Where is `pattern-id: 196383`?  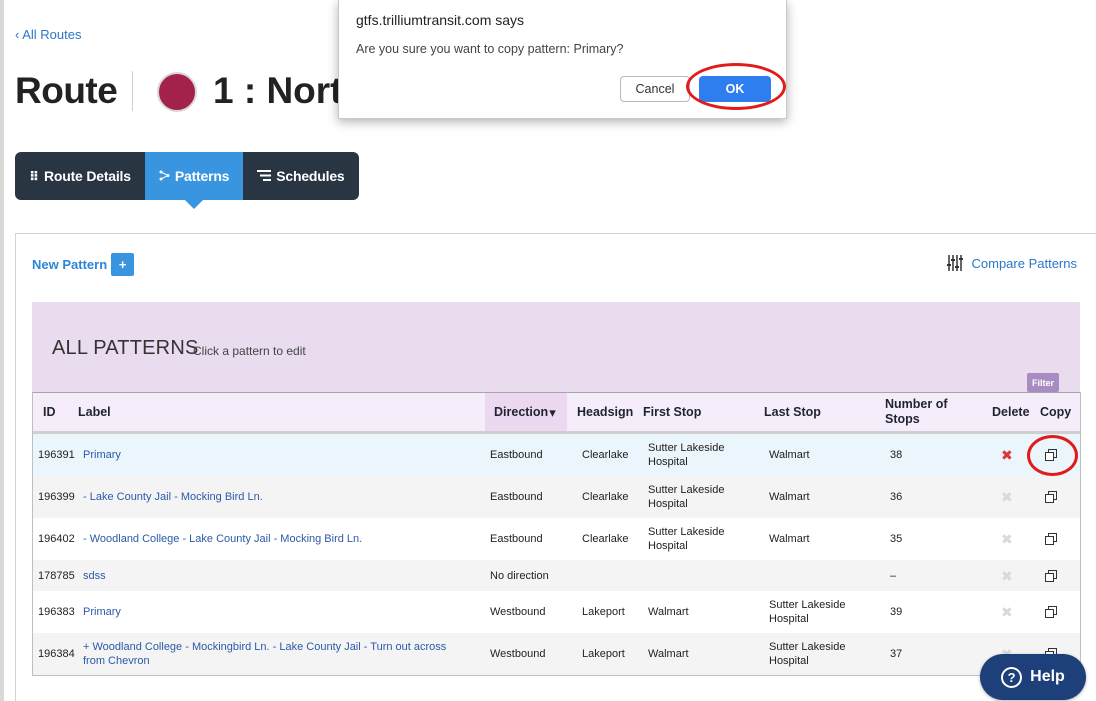
pattern-id: 196383 is located at coordinates (56, 612).